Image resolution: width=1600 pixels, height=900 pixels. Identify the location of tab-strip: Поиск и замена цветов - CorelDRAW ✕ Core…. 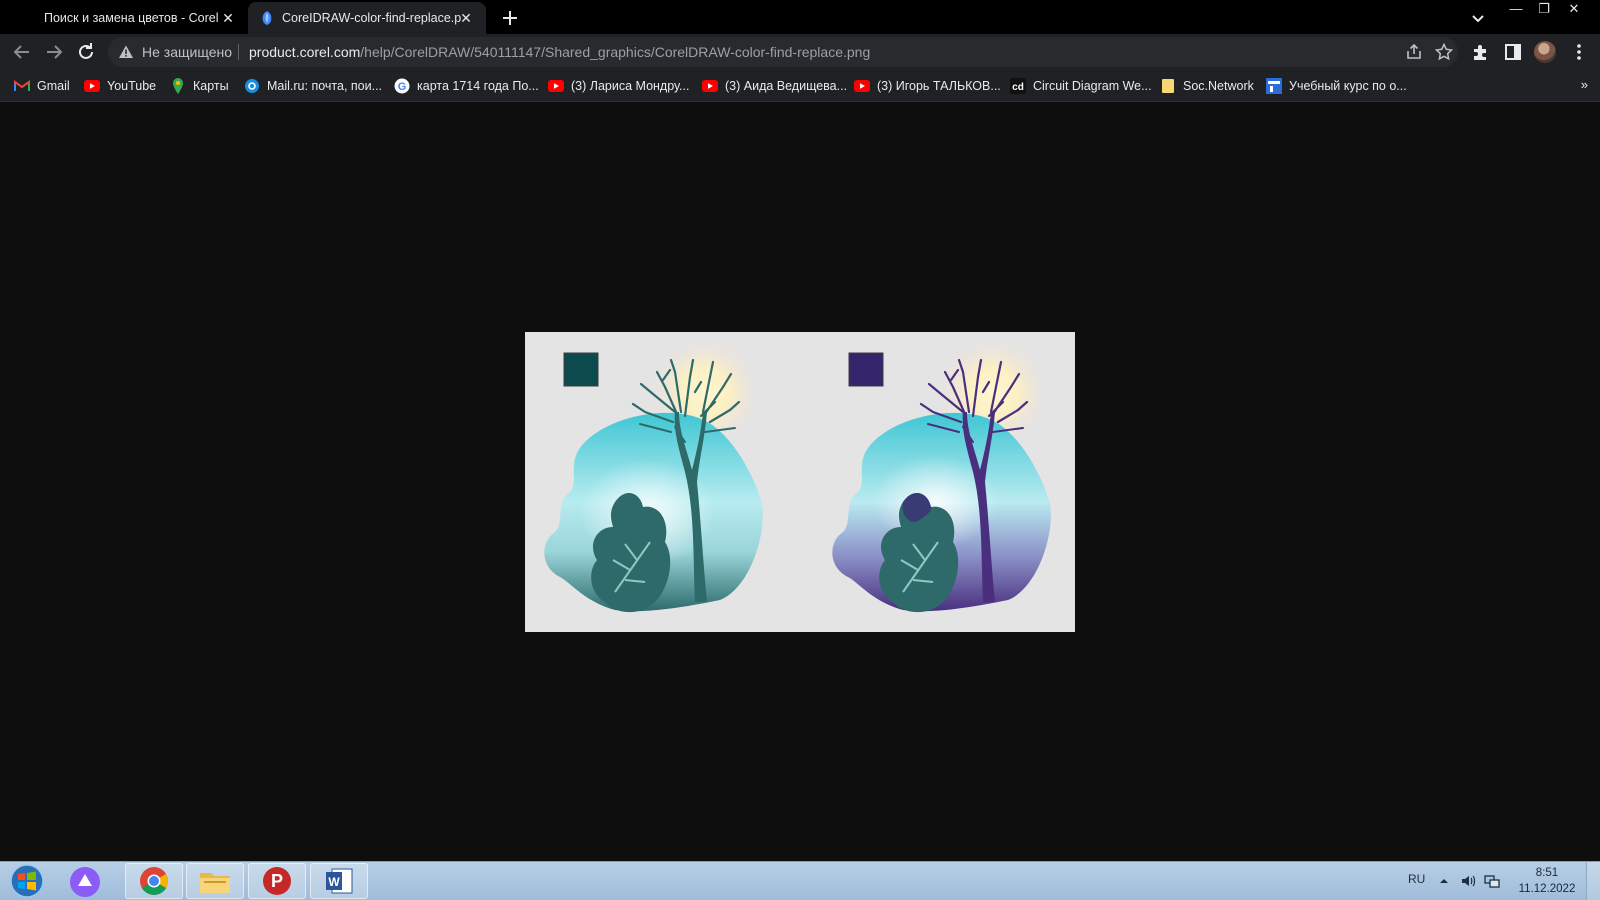
(800, 17).